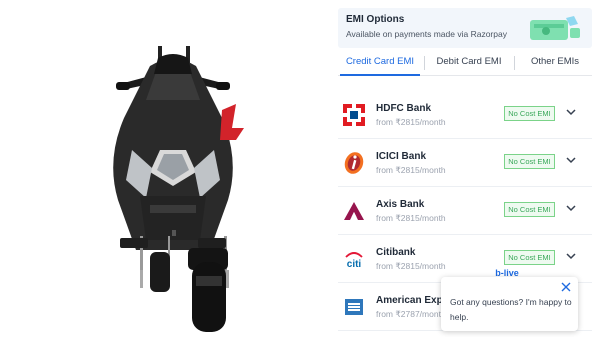  Describe the element at coordinates (354, 264) in the screenshot. I see `svg-text: citi` at that location.